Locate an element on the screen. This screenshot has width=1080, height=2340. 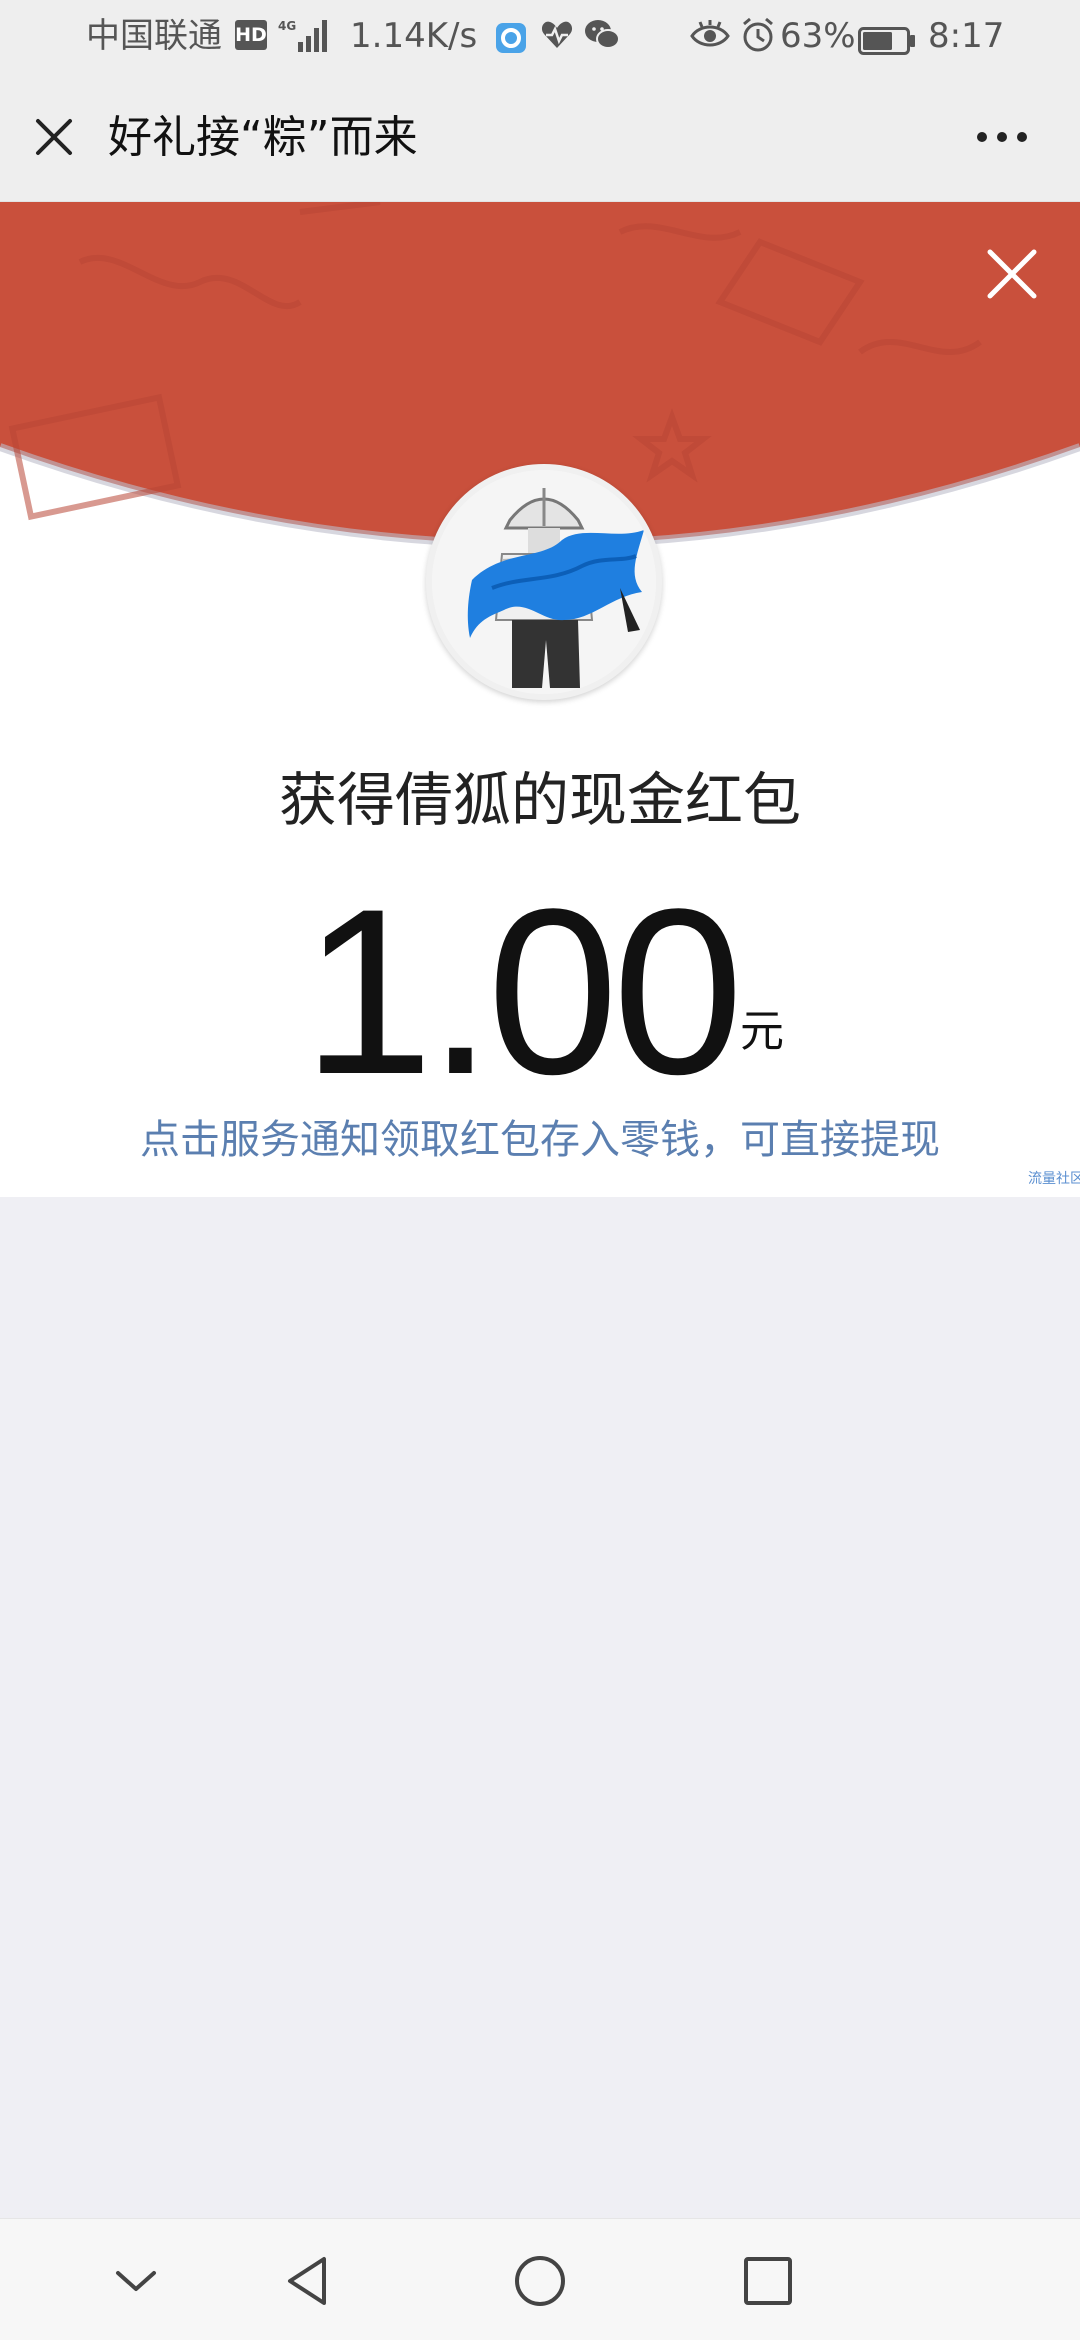
home-icon is located at coordinates (540, 2281).